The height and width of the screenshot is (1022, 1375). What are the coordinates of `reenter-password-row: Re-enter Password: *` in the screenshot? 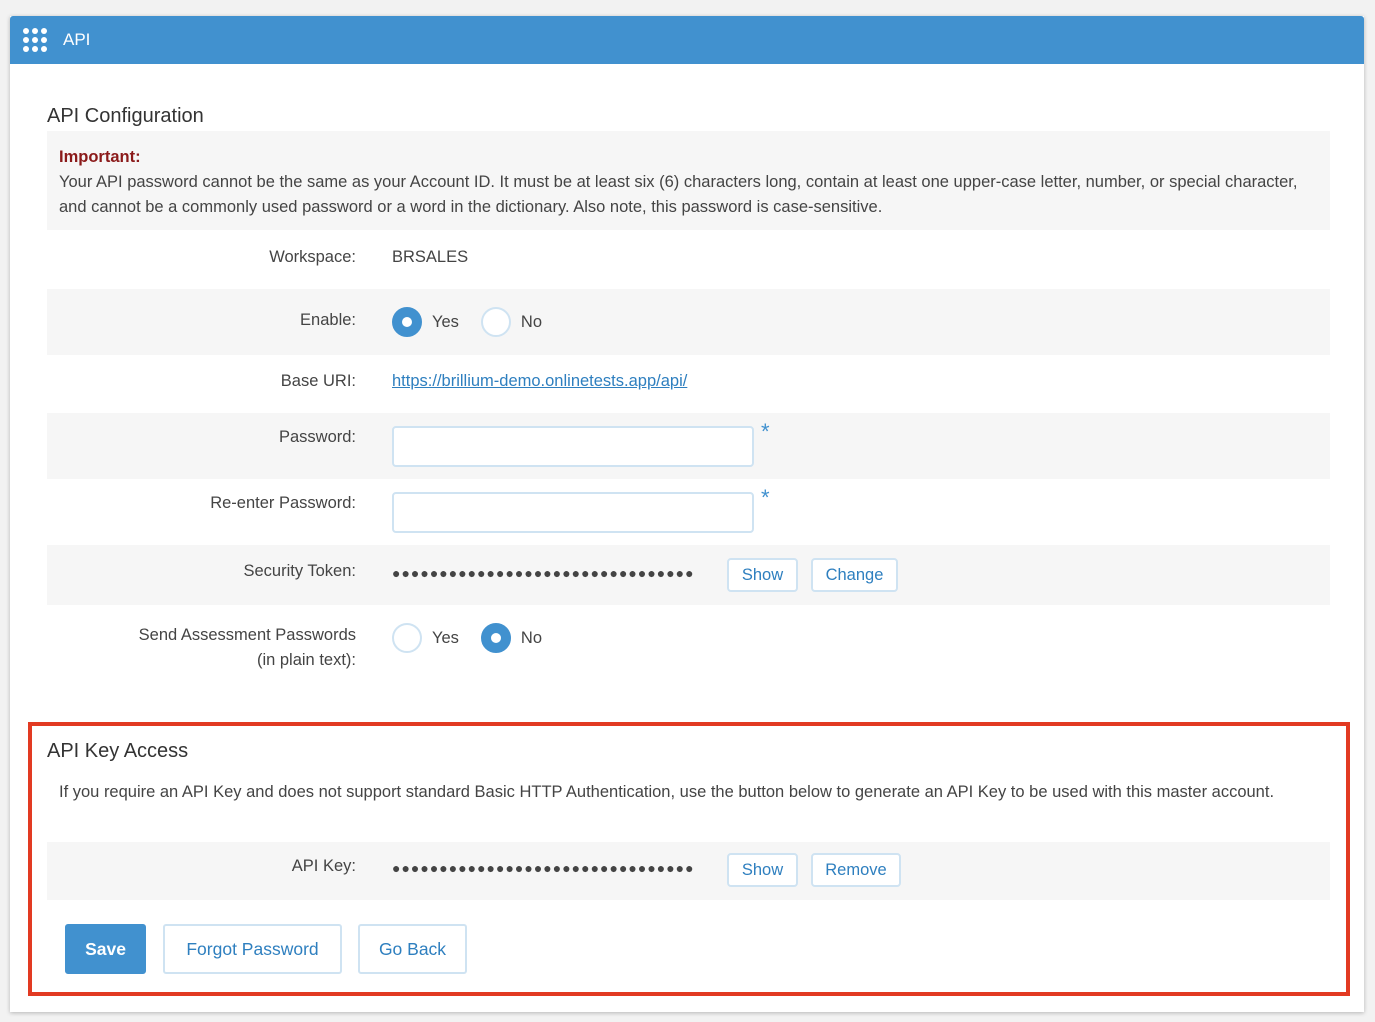 It's located at (688, 512).